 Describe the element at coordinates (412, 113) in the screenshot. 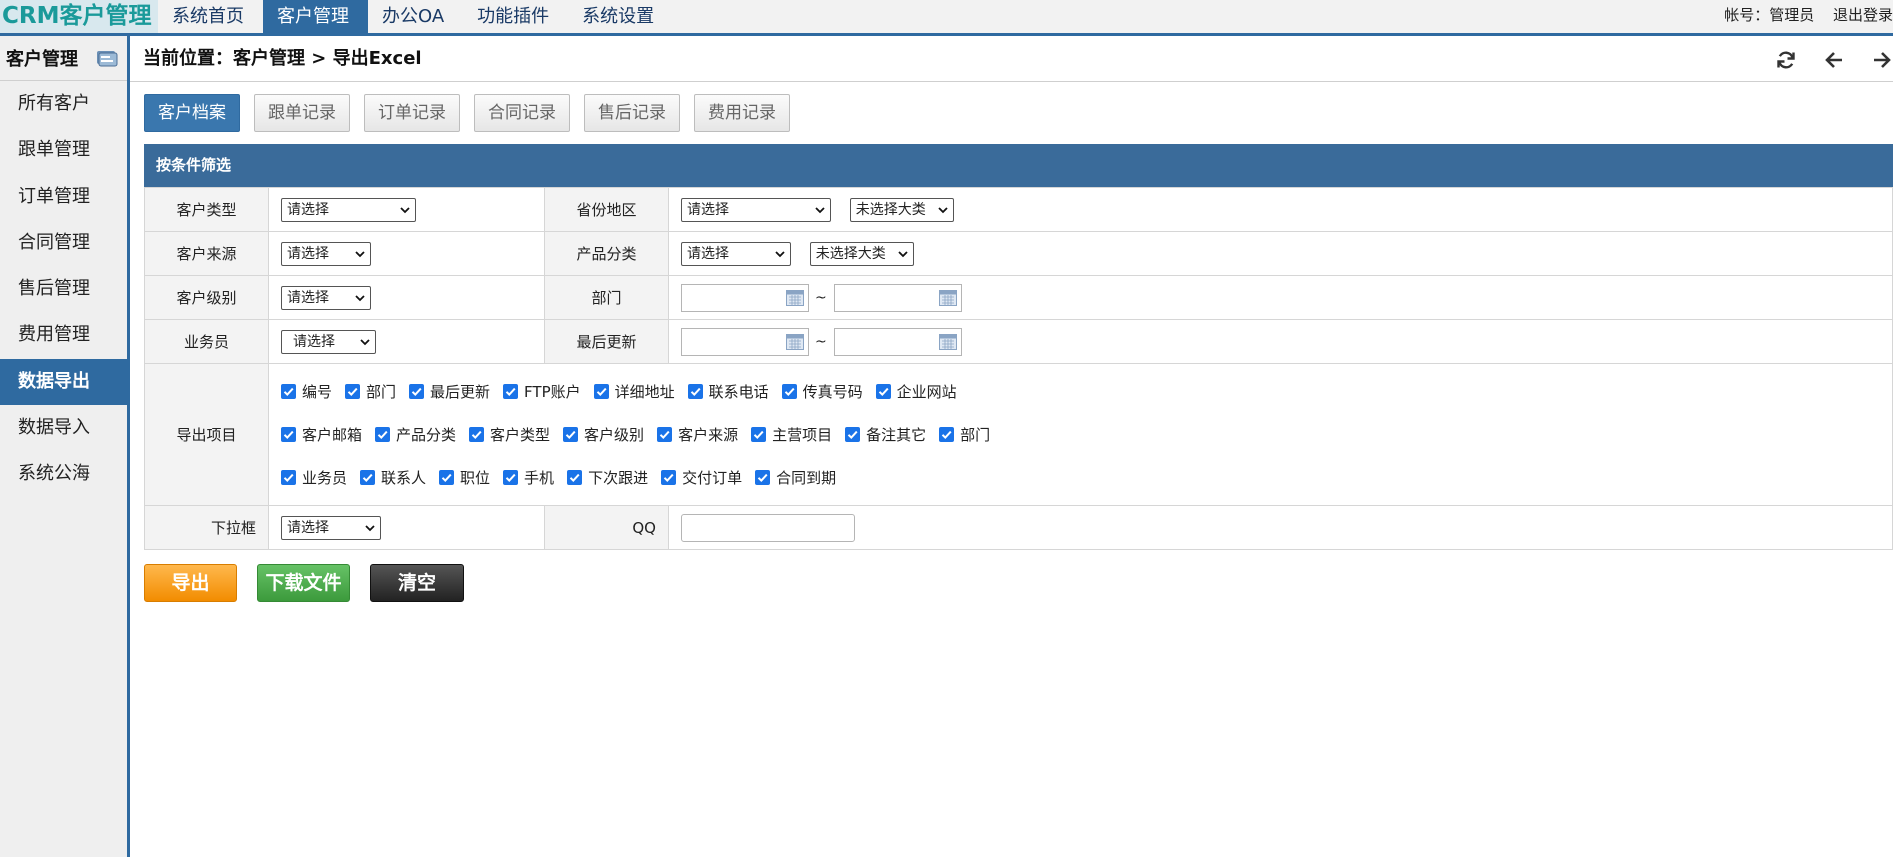

I see `tab-order-records: 订单记录` at that location.